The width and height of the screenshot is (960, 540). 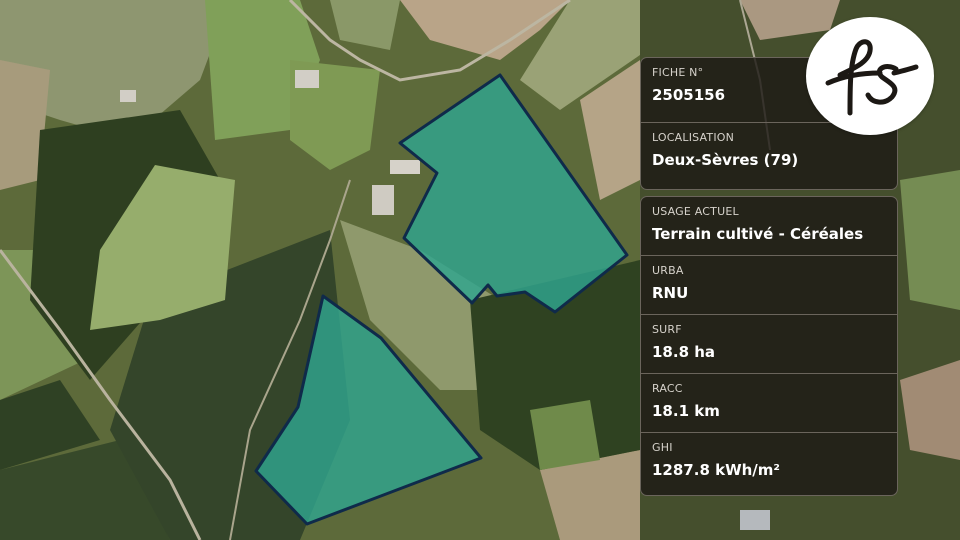 I want to click on localisation-value: Deux-Sèvres (79), so click(x=725, y=160).